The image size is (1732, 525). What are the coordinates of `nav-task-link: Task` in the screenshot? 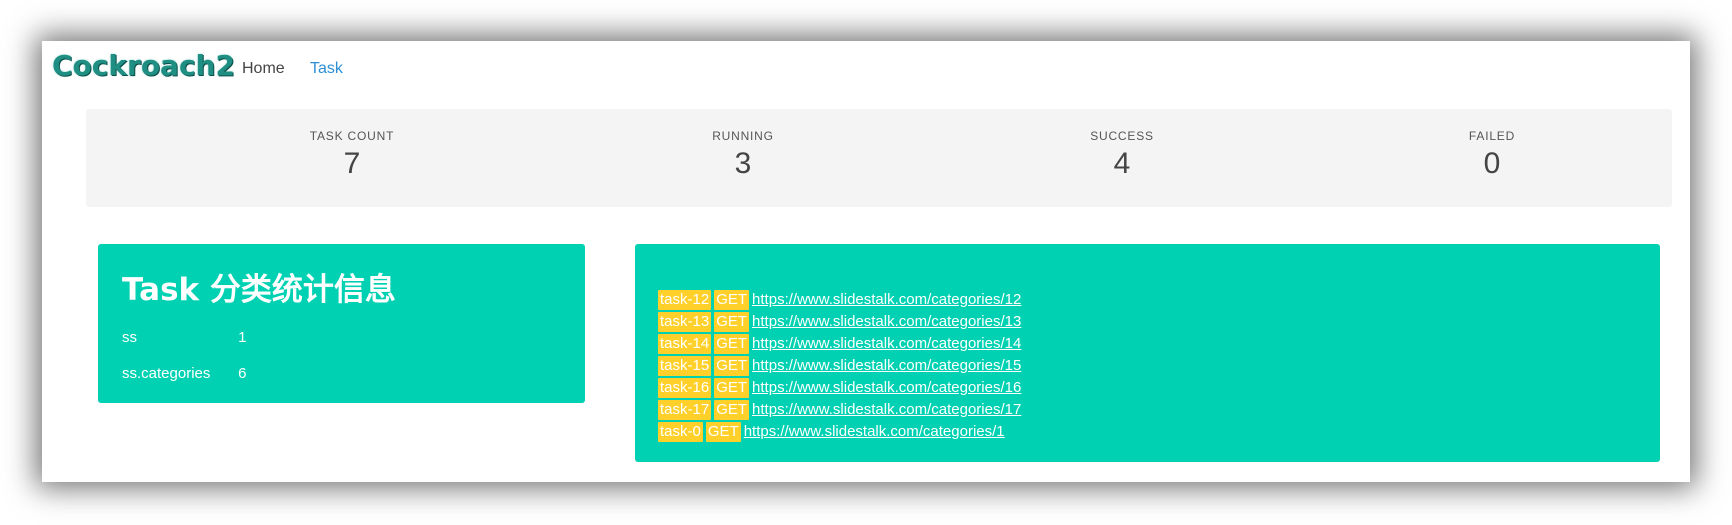 It's located at (326, 69).